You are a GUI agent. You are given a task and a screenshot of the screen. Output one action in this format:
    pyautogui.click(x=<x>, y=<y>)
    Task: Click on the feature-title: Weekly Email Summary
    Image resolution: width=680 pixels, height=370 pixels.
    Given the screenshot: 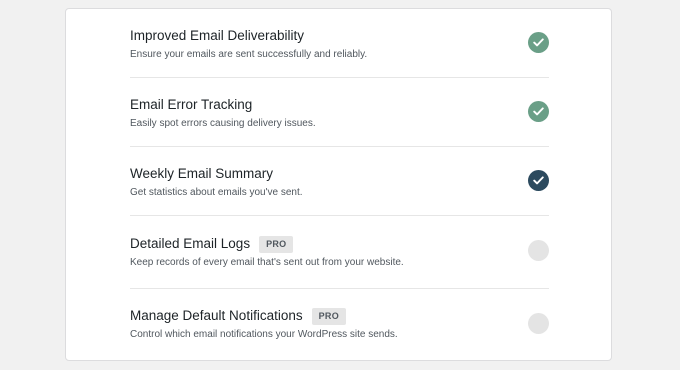 What is the action you would take?
    pyautogui.click(x=202, y=173)
    